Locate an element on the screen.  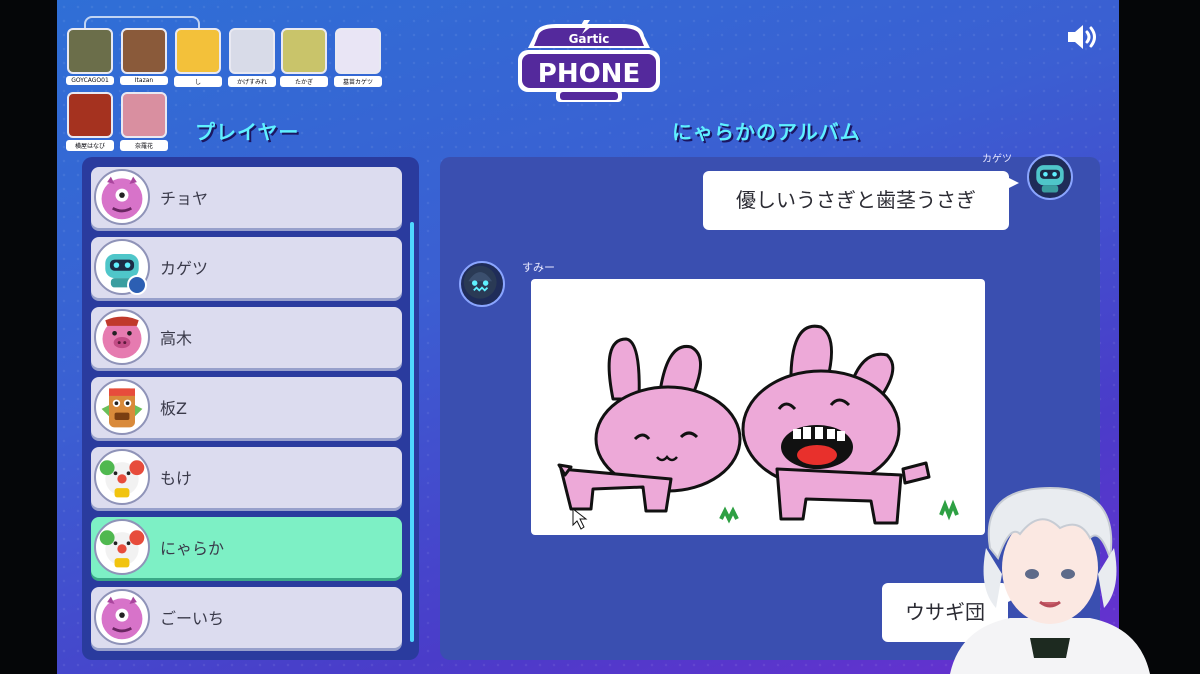
participant-avatar: GOYCAGO01 is located at coordinates (90, 56).